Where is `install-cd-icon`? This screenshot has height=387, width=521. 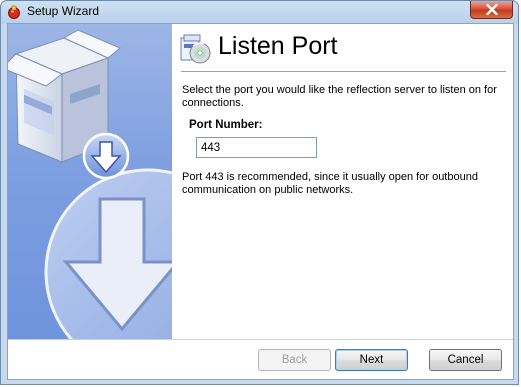 install-cd-icon is located at coordinates (195, 49).